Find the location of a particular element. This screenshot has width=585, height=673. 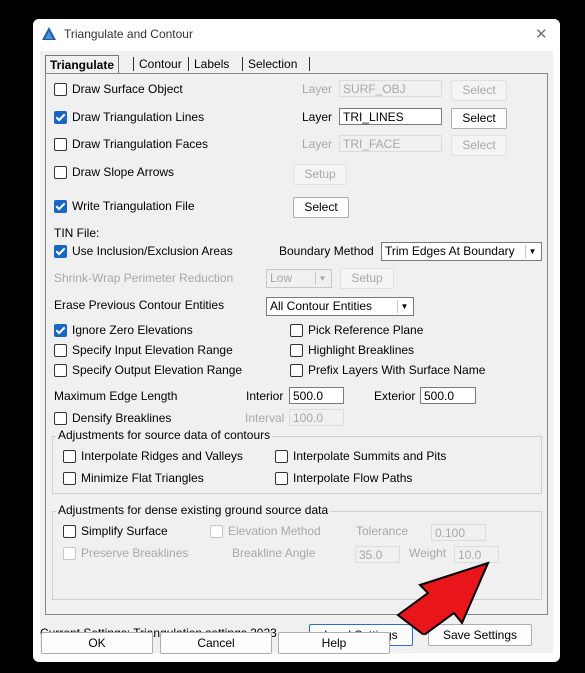

tolerance-field: 0.100 is located at coordinates (458, 532).